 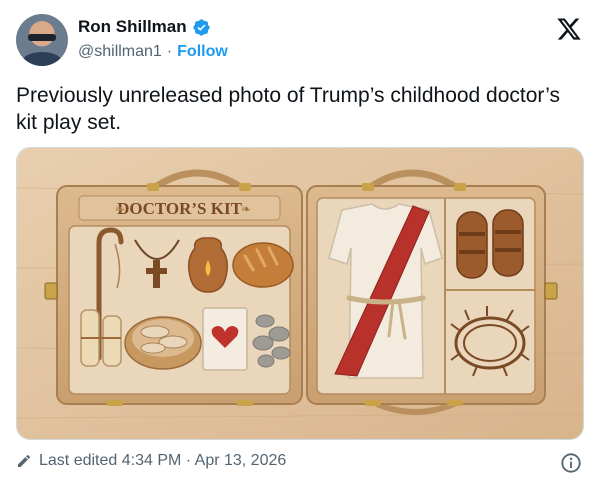 I want to click on avatar-shirt, so click(x=42, y=59).